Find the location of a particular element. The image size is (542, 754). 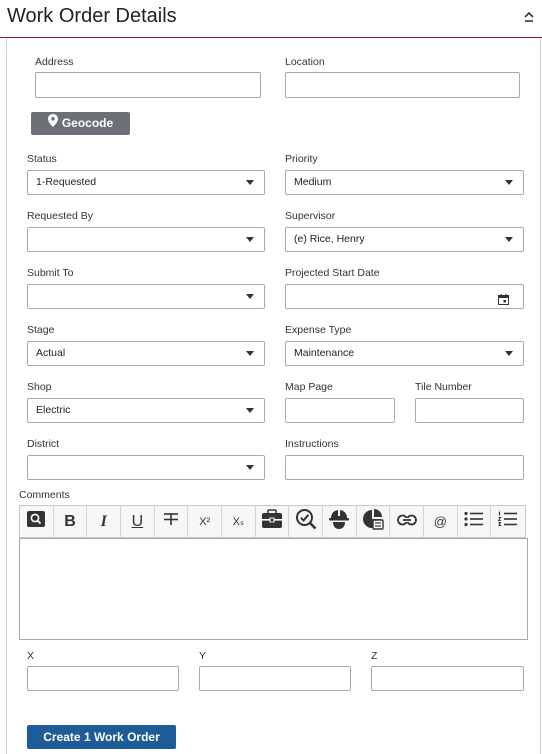

underline-button: U is located at coordinates (138, 521).